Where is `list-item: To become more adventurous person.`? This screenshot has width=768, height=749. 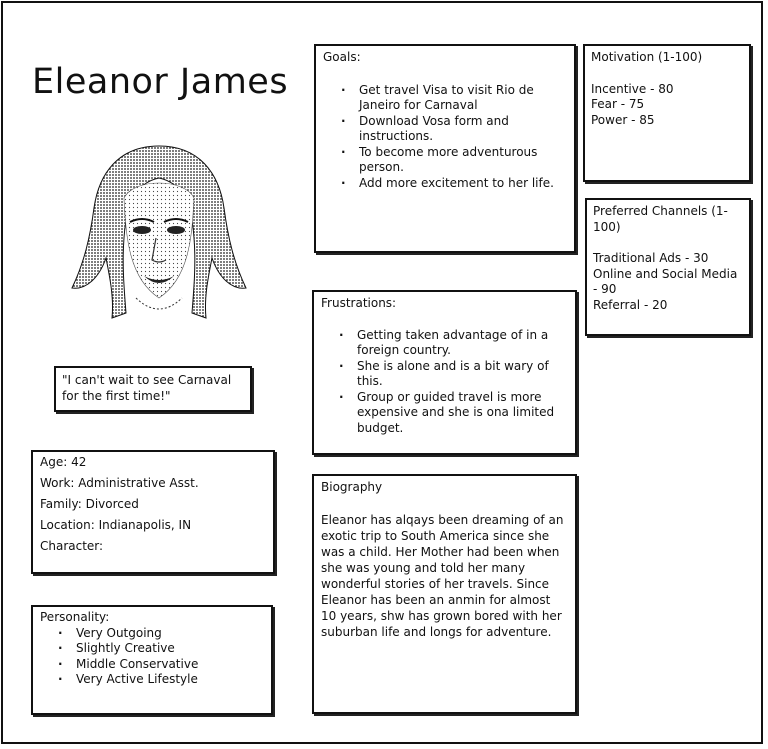
list-item: To become more adventurous person. is located at coordinates (453, 160).